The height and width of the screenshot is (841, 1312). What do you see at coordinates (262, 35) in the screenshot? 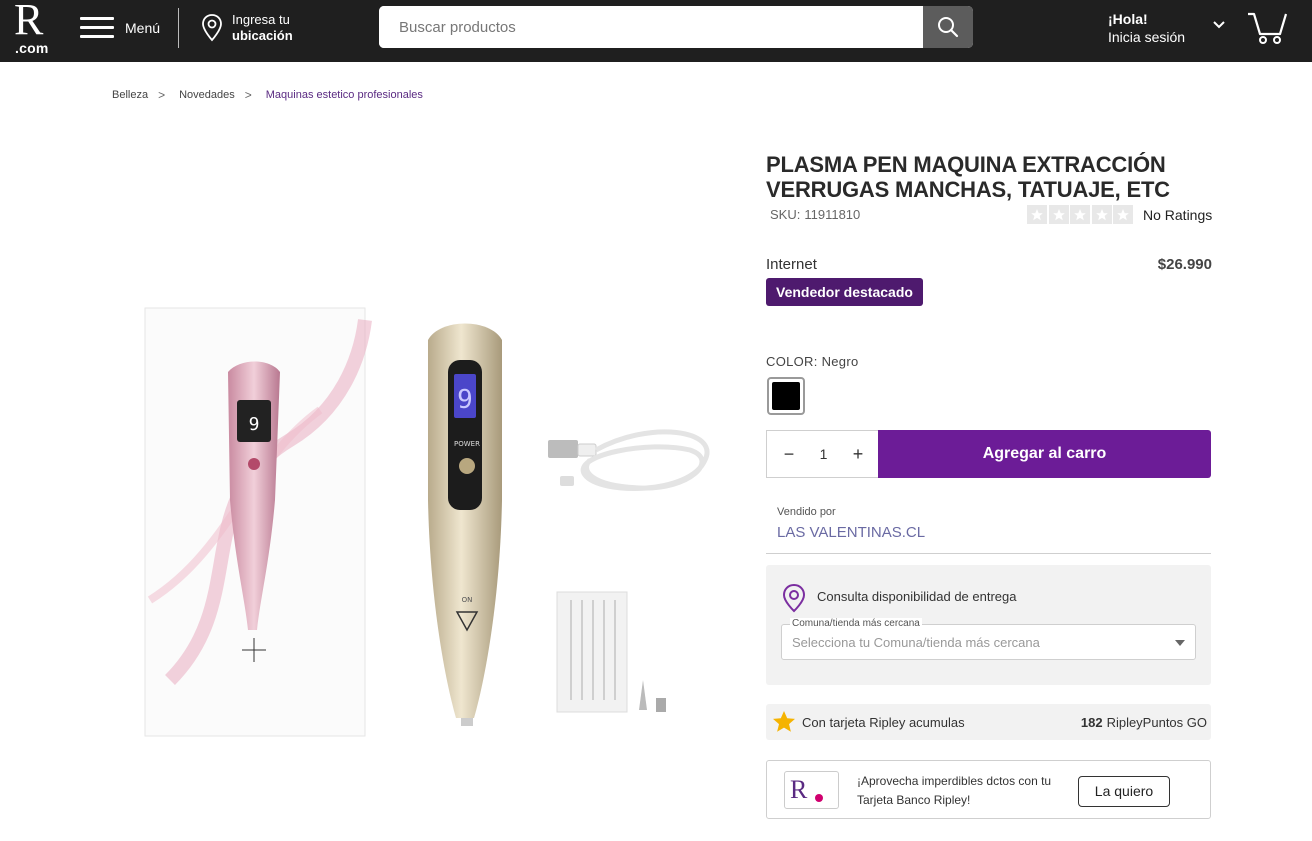
I see `location-line2: ubicación` at bounding box center [262, 35].